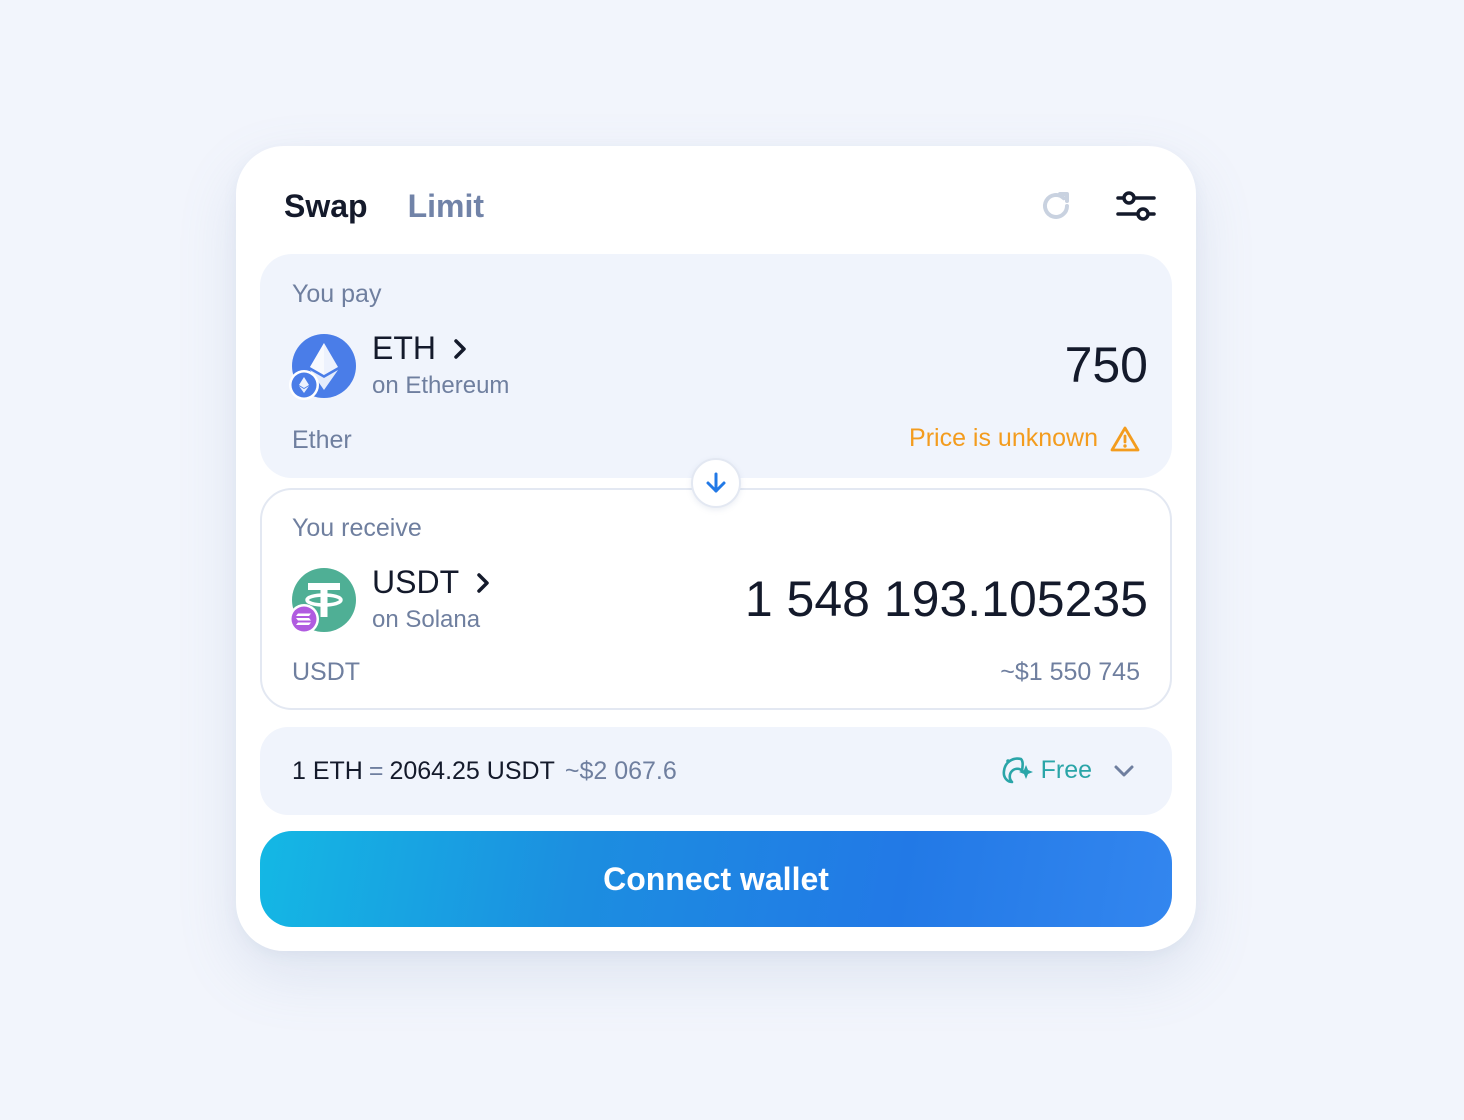 The width and height of the screenshot is (1464, 1120). What do you see at coordinates (337, 294) in the screenshot?
I see `pay-label: You pay` at bounding box center [337, 294].